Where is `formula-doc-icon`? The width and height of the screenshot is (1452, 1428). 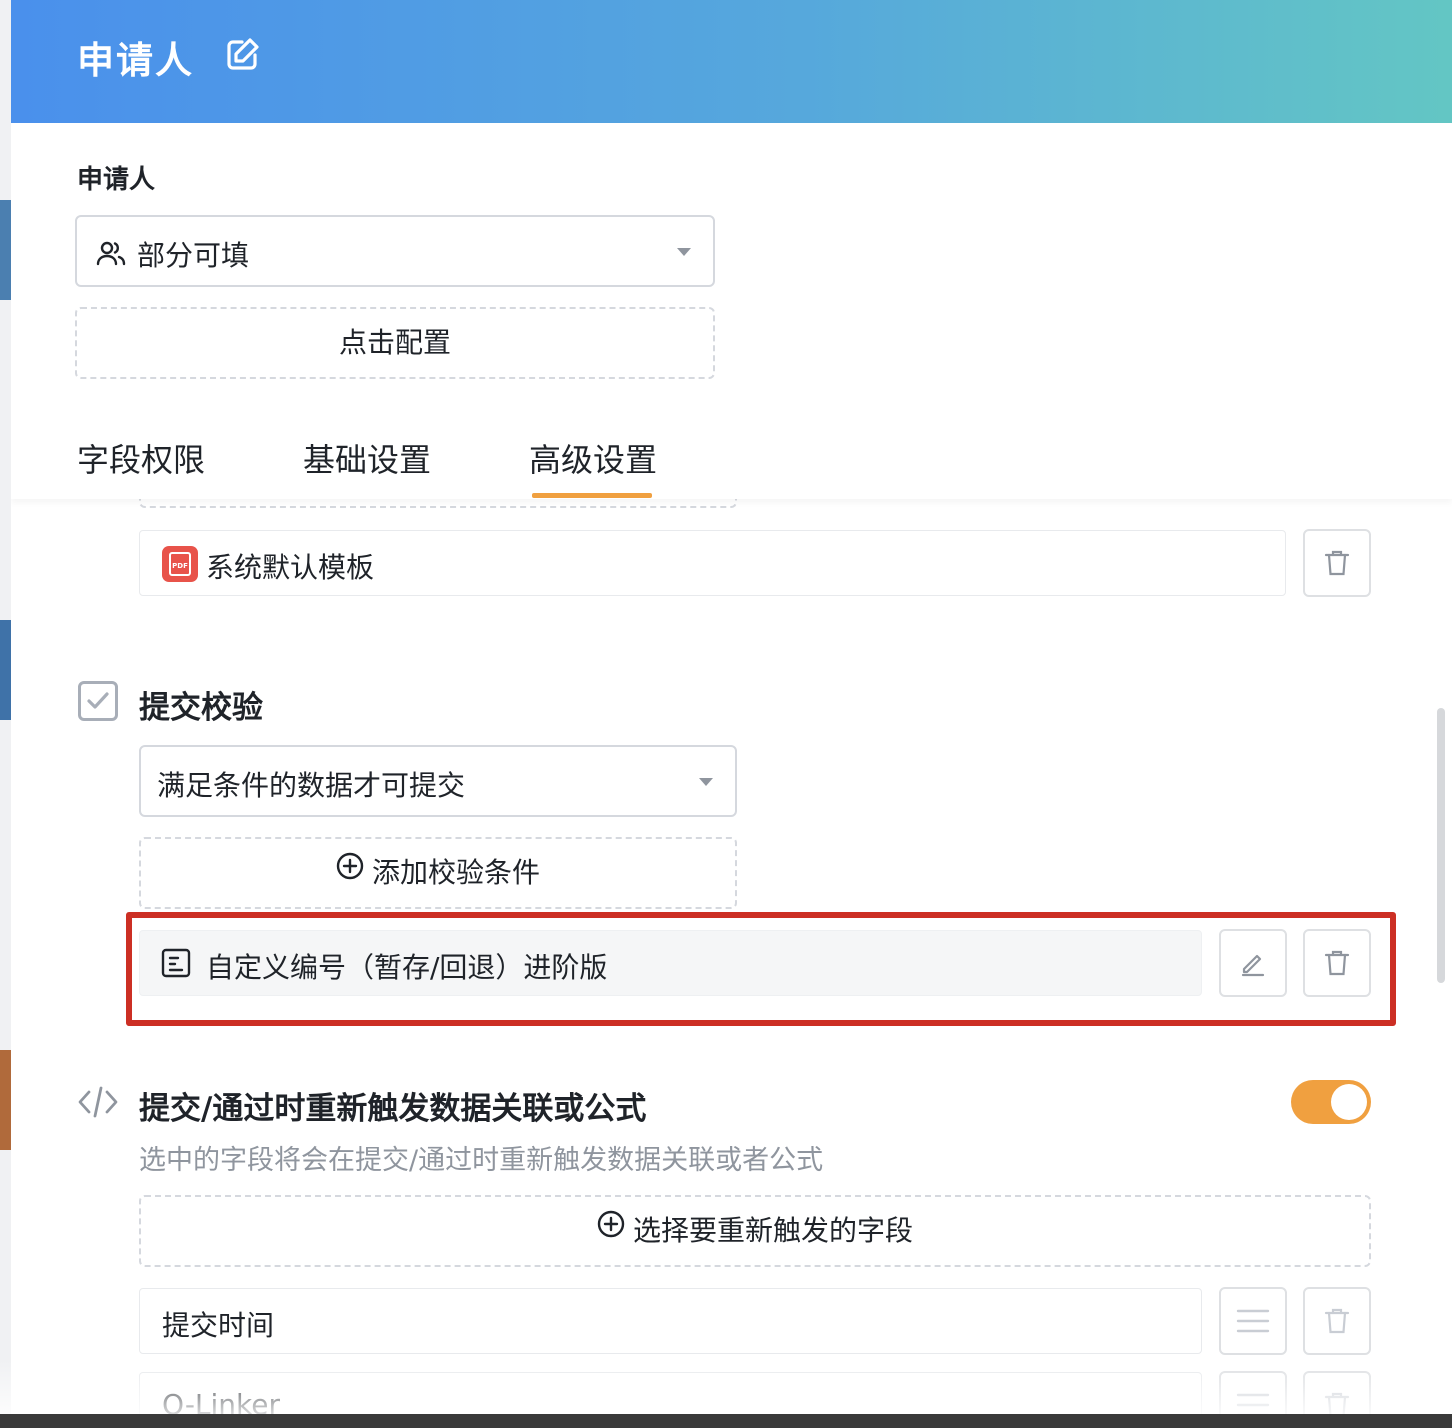
formula-doc-icon is located at coordinates (176, 965).